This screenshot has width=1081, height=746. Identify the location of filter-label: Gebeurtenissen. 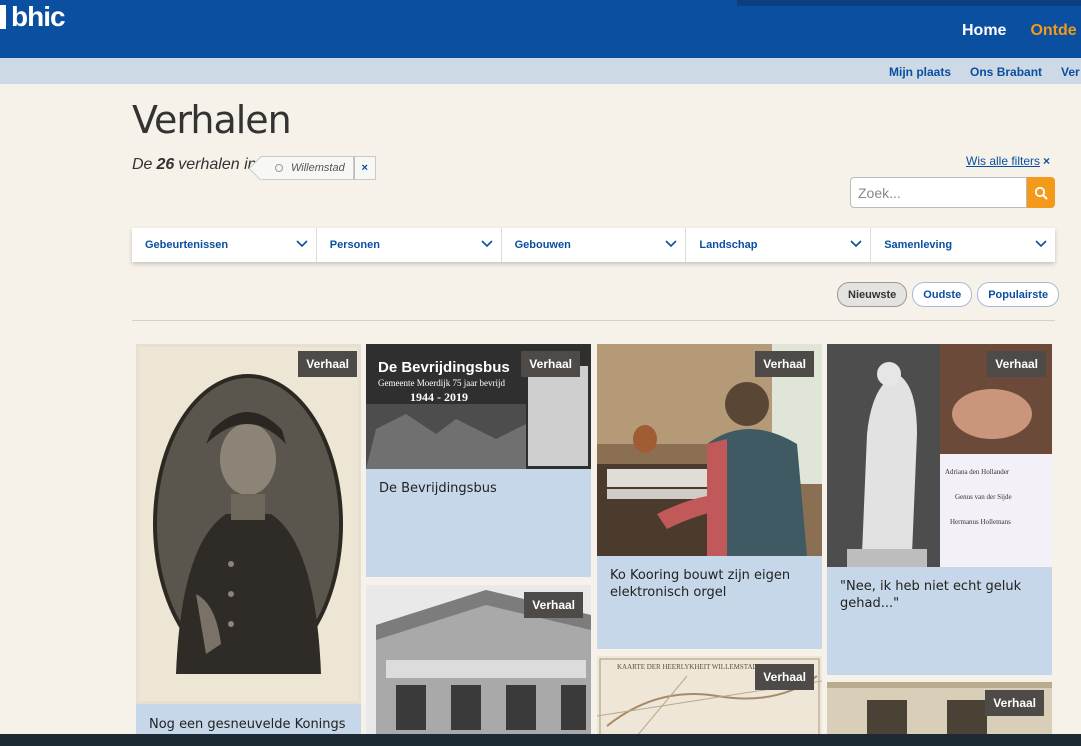
(187, 245).